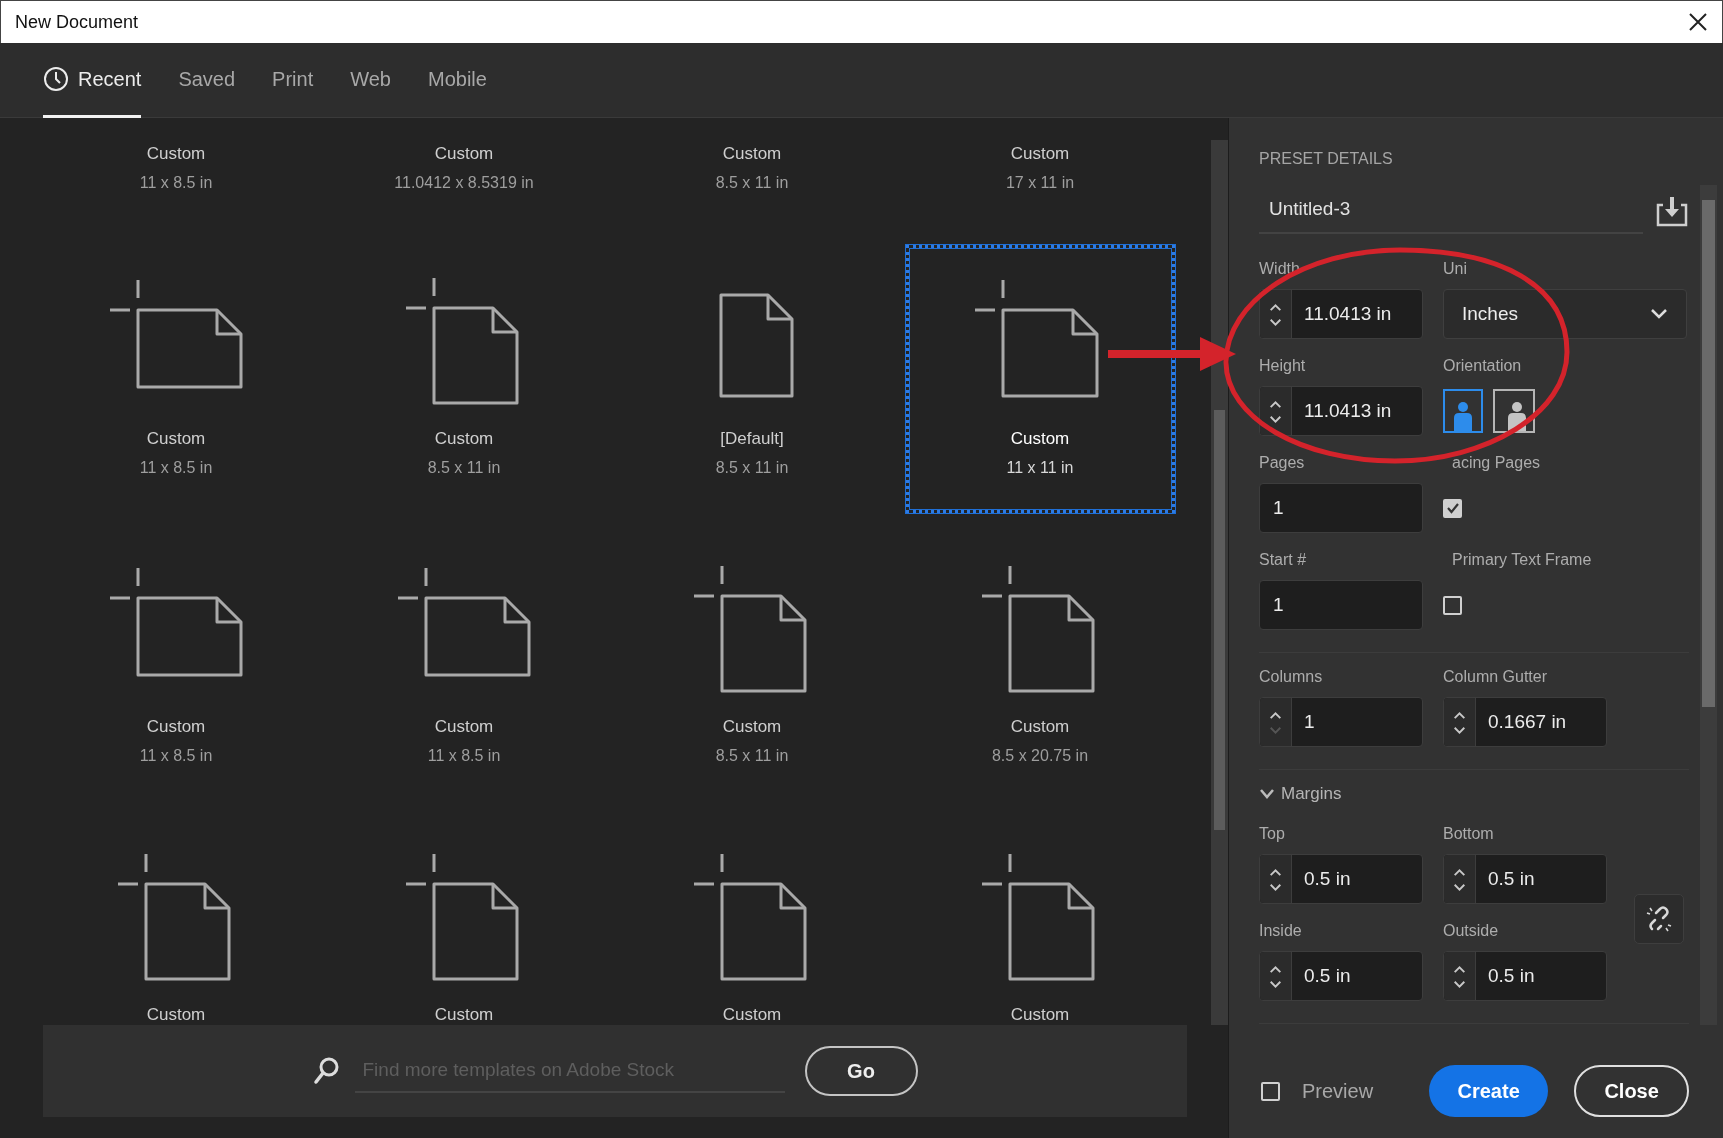 This screenshot has width=1723, height=1138. I want to click on tab: Print, so click(293, 80).